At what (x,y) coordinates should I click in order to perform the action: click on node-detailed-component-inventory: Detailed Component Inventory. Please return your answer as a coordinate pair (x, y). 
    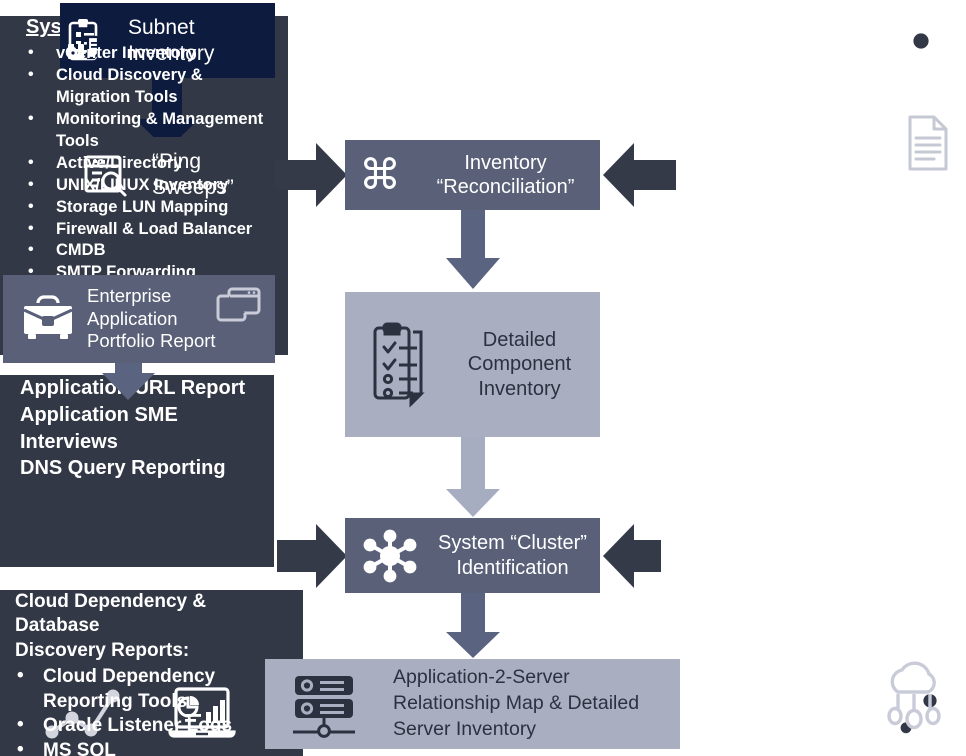
    Looking at the image, I should click on (472, 364).